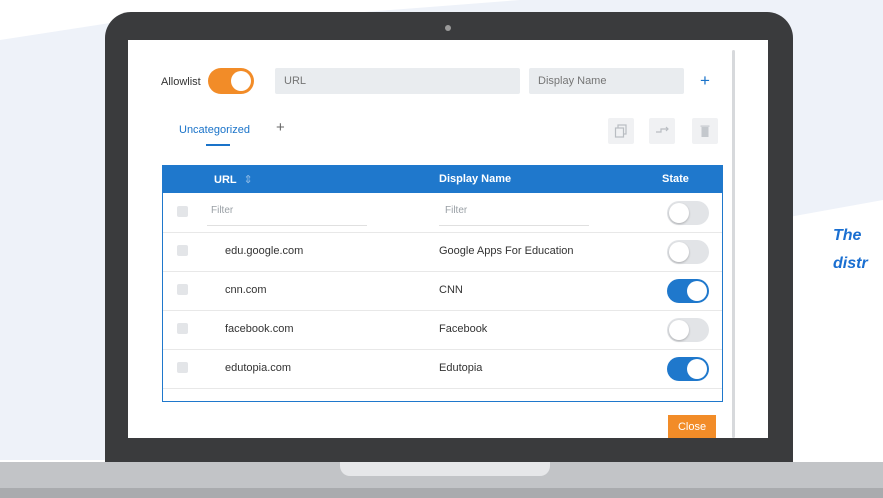  Describe the element at coordinates (225, 180) in the screenshot. I see `header-url-label: URL` at that location.